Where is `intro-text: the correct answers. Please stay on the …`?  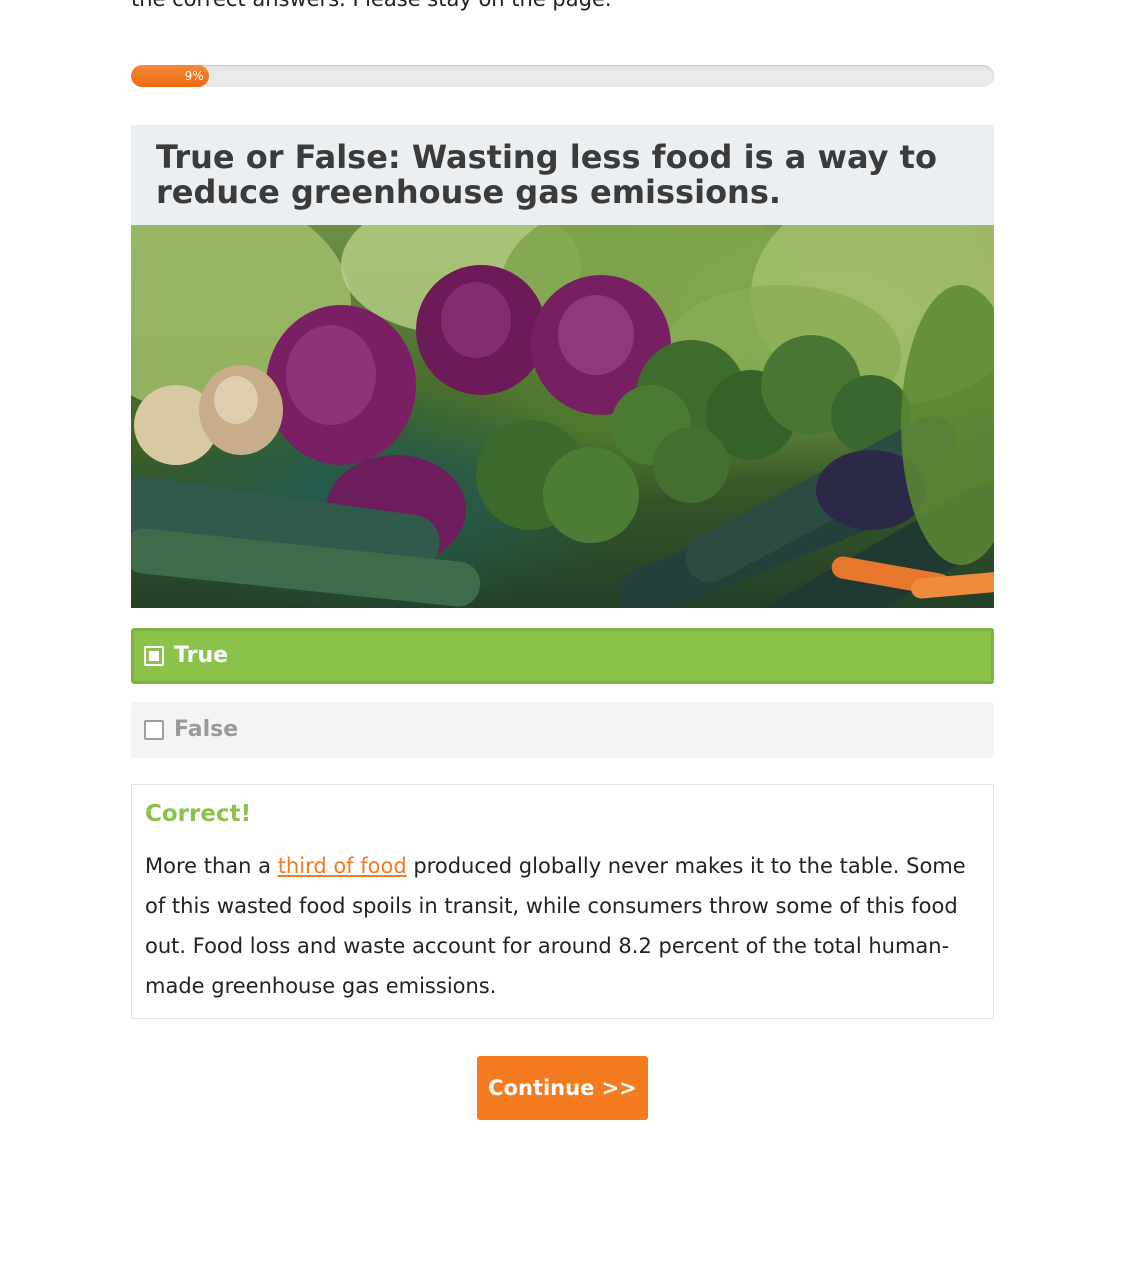
intro-text: the correct answers. Please stay on the … is located at coordinates (562, 7).